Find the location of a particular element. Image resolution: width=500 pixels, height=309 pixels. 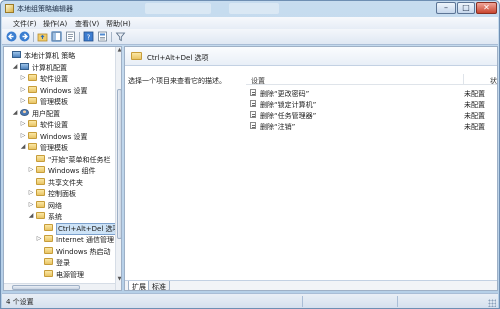

tree-item-label: 计算机配置 is located at coordinates (49, 67).